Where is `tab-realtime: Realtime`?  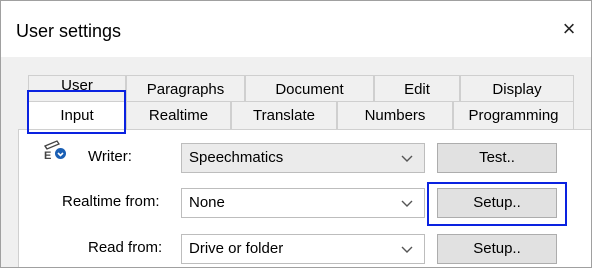
tab-realtime: Realtime is located at coordinates (178, 116).